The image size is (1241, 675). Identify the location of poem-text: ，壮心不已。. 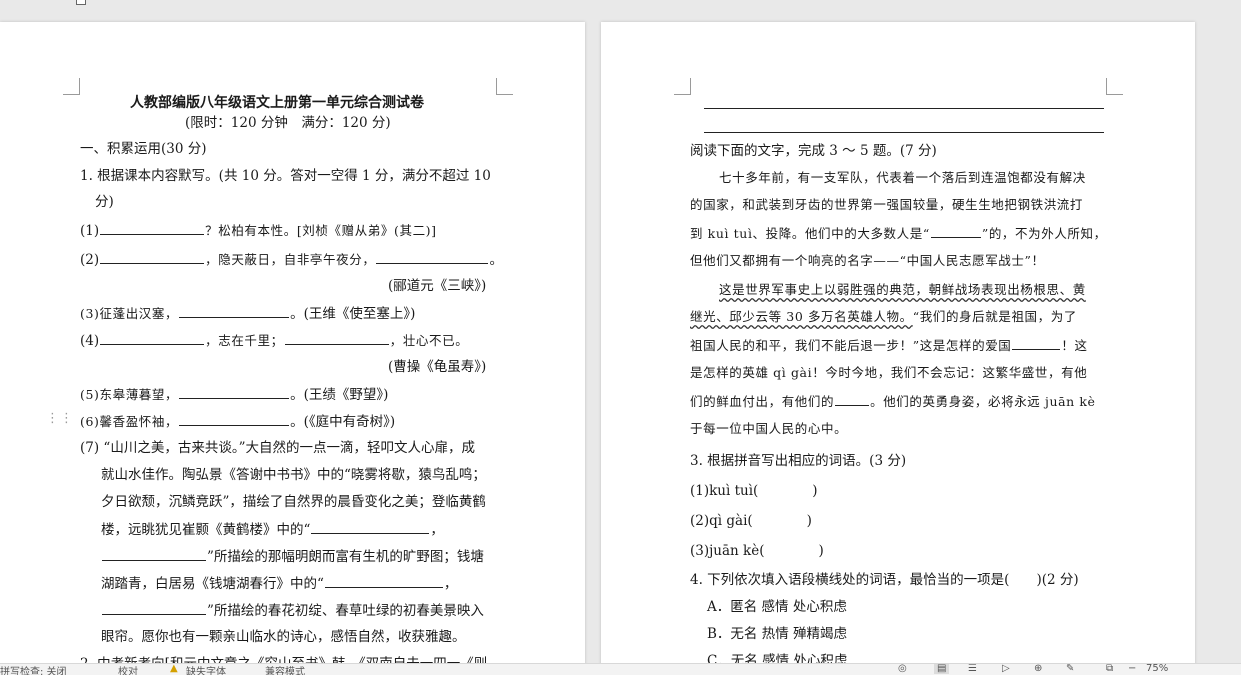
(429, 340).